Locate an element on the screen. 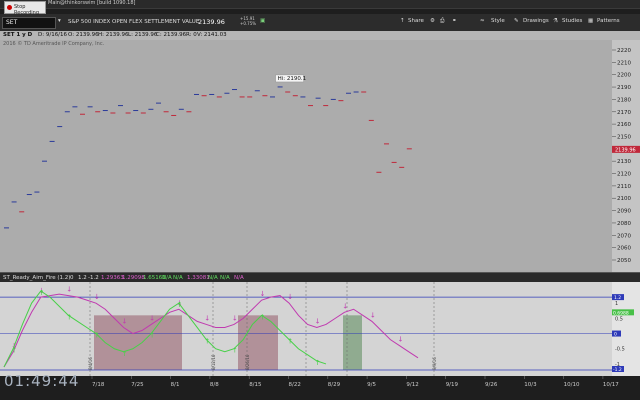  date-tick-label: 10/17 is located at coordinates (611, 385).